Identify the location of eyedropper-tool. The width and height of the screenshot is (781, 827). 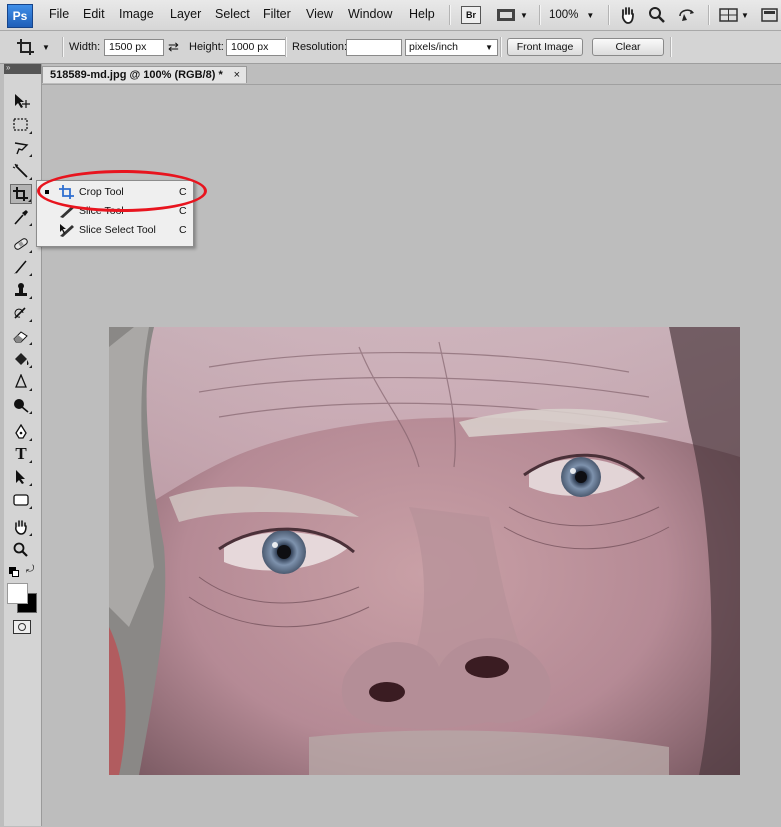
(21, 217).